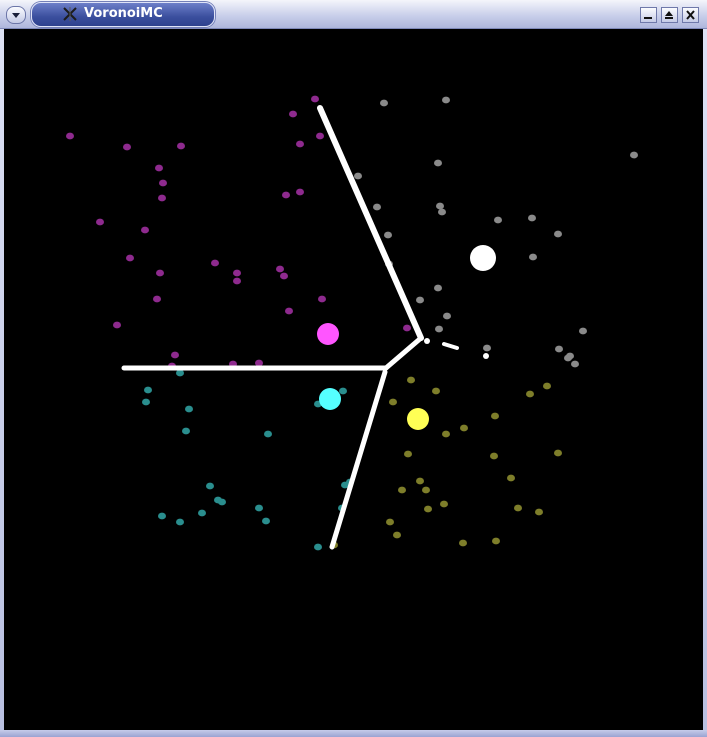 This screenshot has width=707, height=737. Describe the element at coordinates (353, 733) in the screenshot. I see `window-bottom-border` at that location.